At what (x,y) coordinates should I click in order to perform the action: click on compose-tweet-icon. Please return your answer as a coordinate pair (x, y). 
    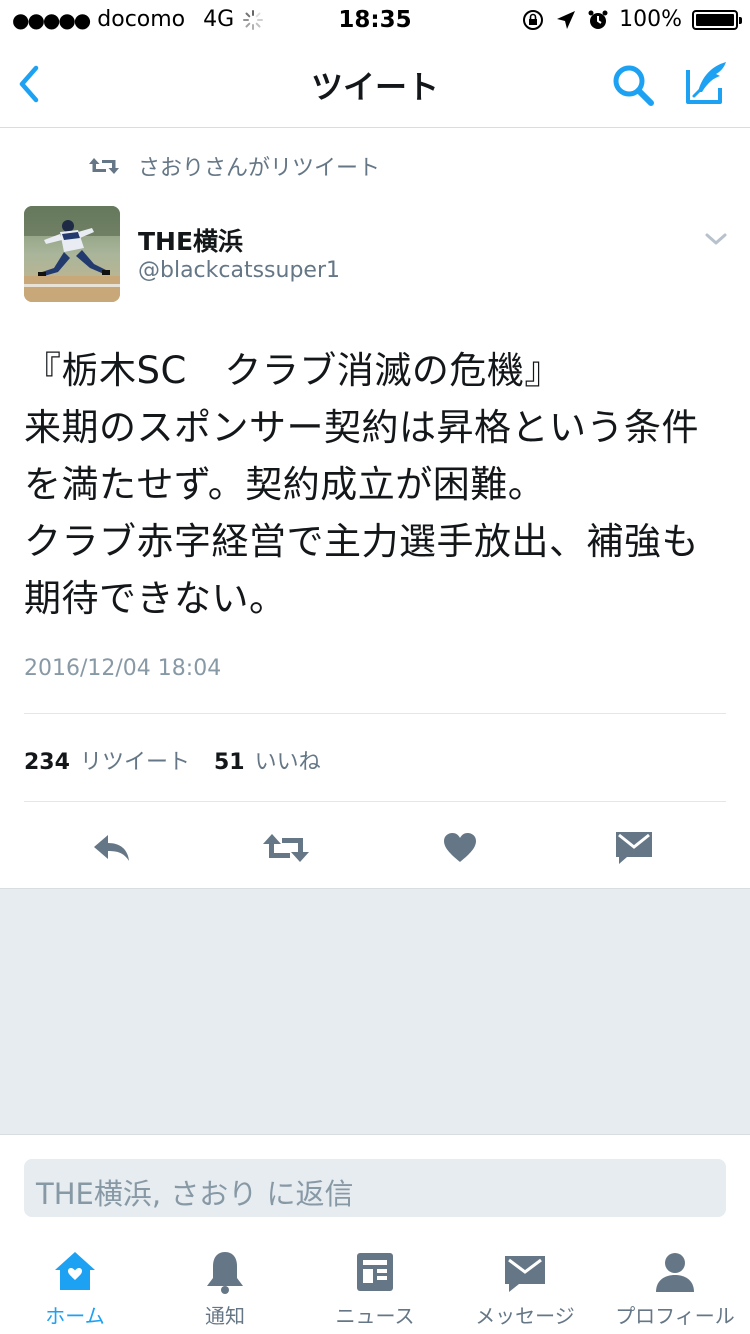
    Looking at the image, I should click on (707, 83).